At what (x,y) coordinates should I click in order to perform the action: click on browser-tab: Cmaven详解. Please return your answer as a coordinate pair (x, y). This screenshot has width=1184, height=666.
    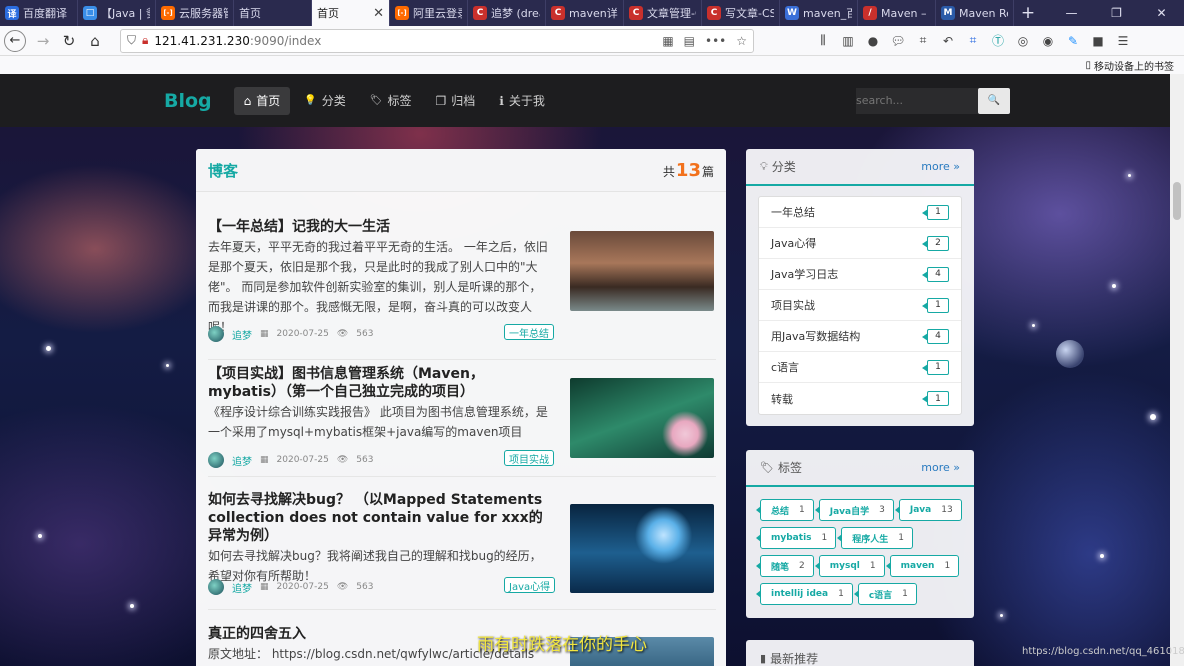
    Looking at the image, I should click on (585, 13).